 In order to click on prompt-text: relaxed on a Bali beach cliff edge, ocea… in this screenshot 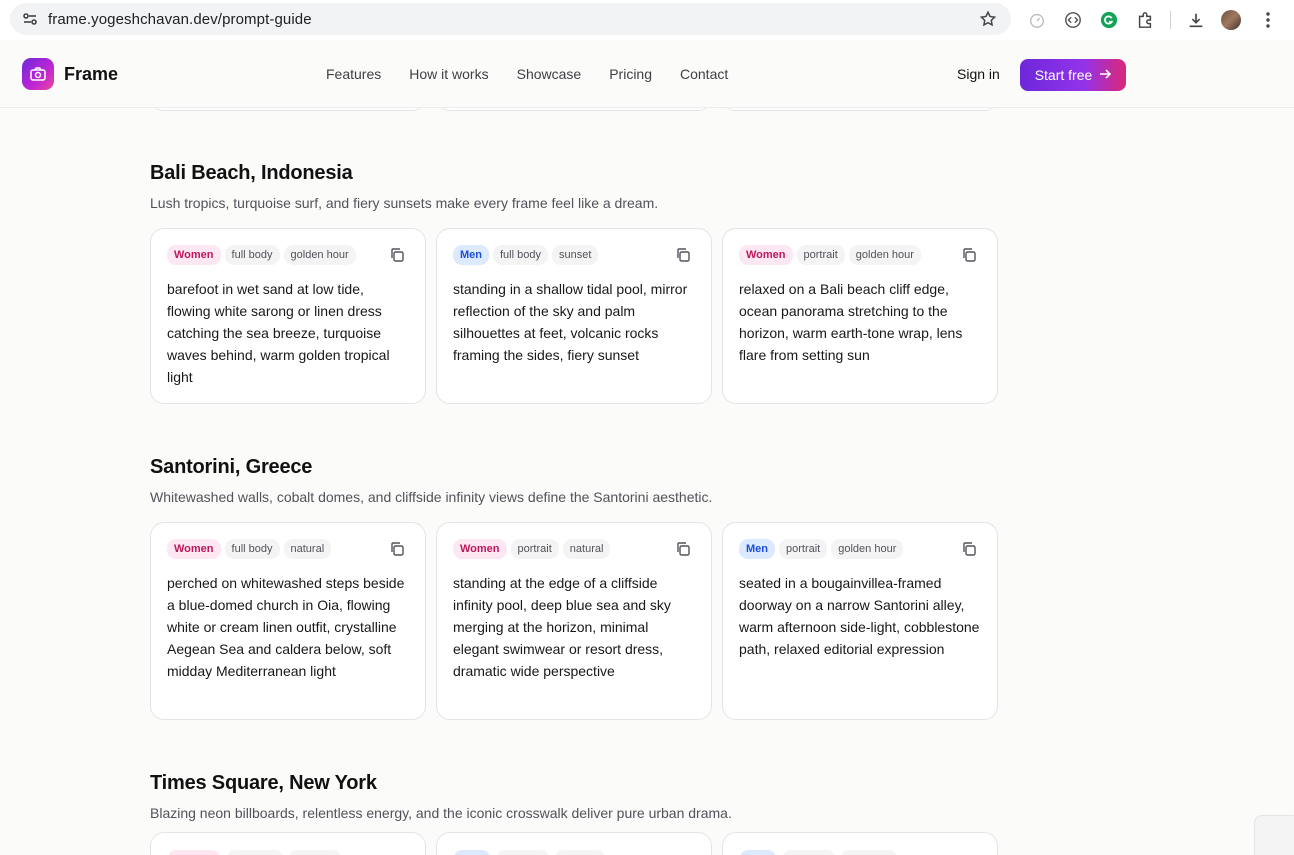, I will do `click(851, 322)`.